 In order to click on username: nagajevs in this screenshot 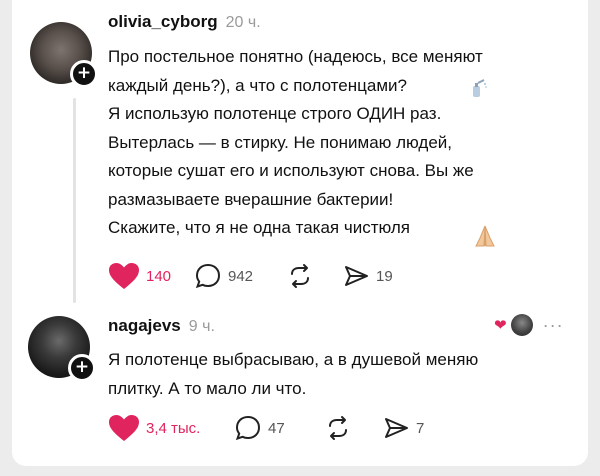, I will do `click(144, 326)`.